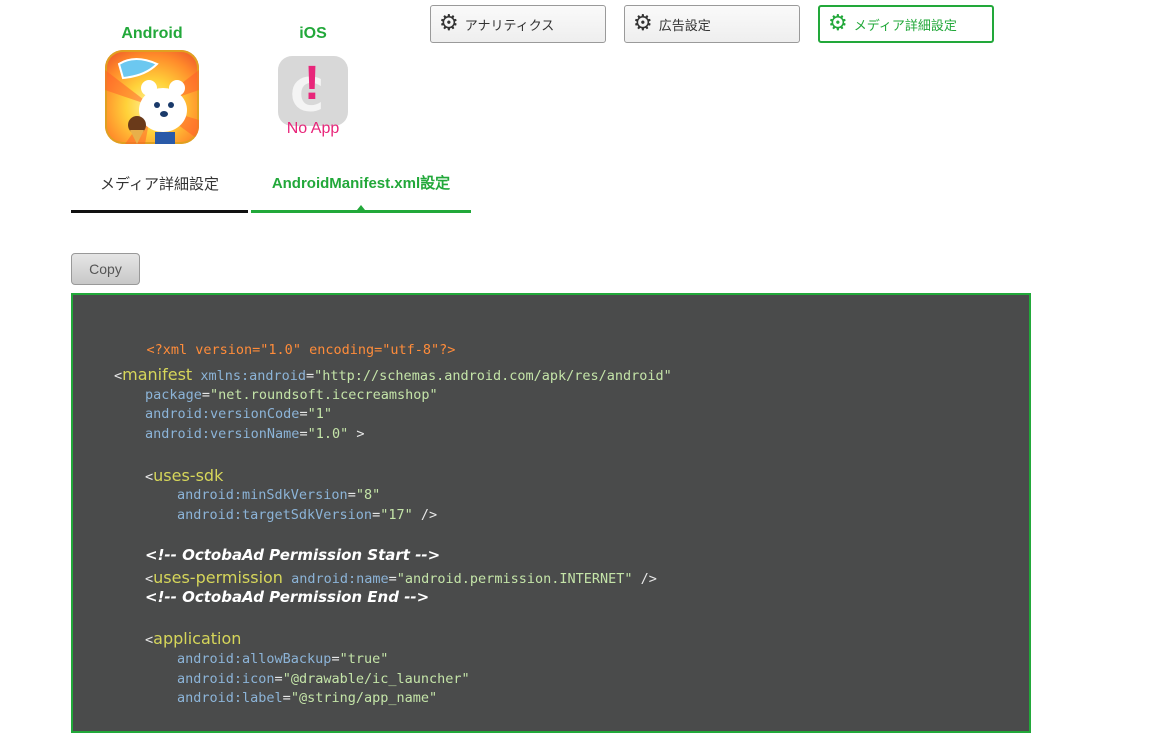 The height and width of the screenshot is (733, 1150). What do you see at coordinates (253, 376) in the screenshot?
I see `attr-name: xmlns:android` at bounding box center [253, 376].